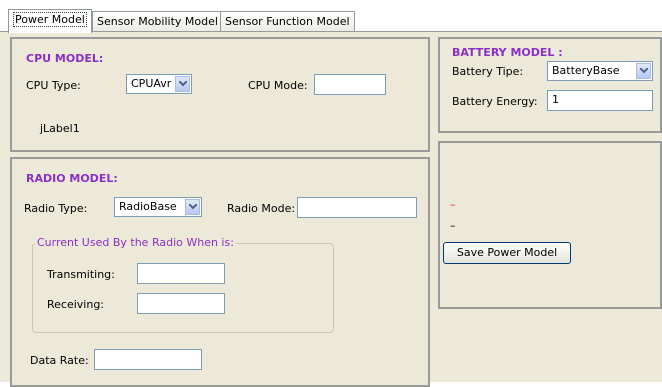 Image resolution: width=662 pixels, height=387 pixels. I want to click on cpu-type-select: CPUAvr, so click(159, 84).